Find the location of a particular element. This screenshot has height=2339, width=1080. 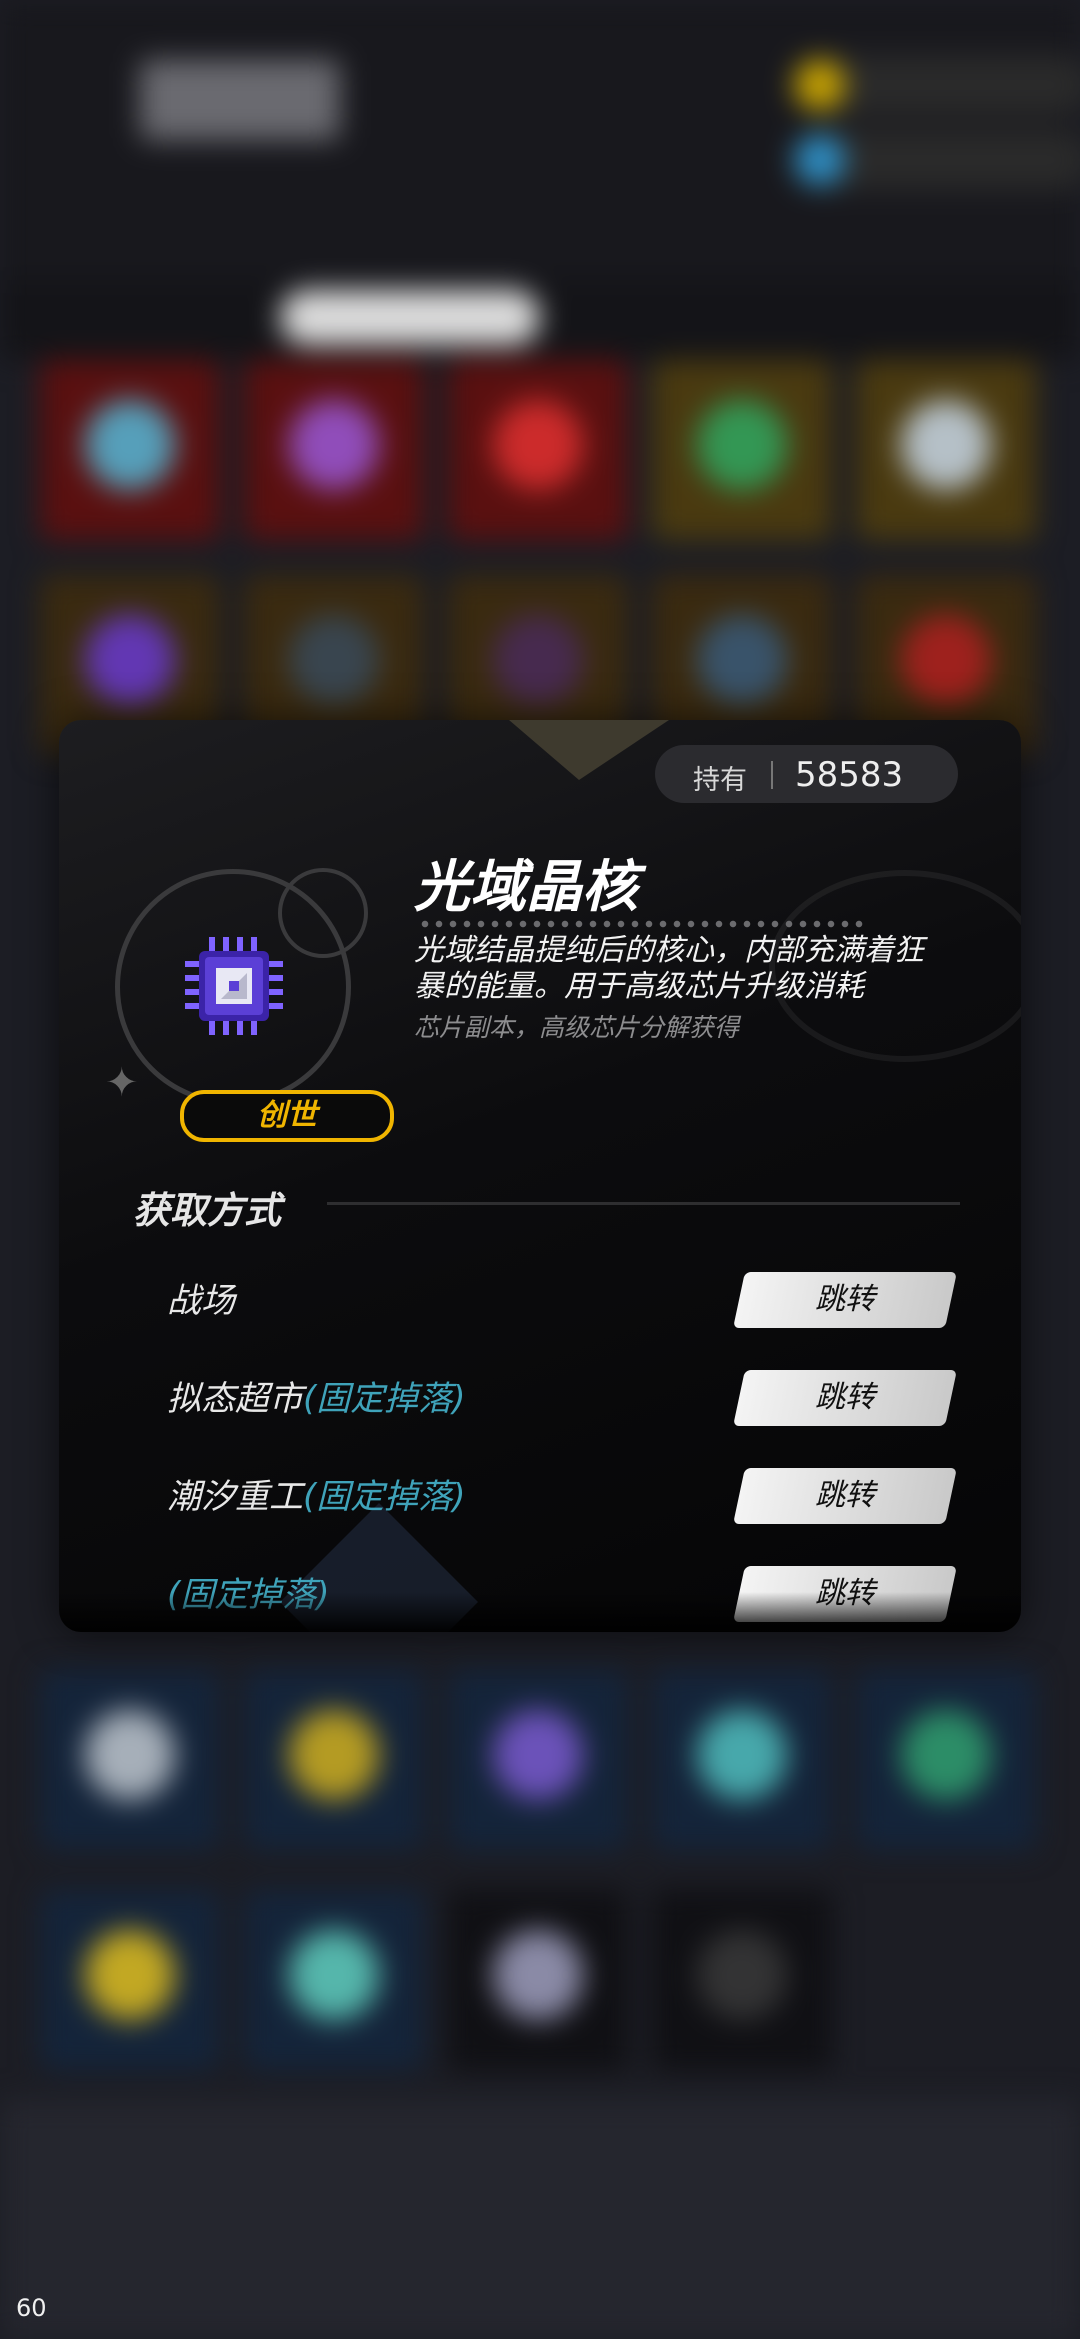

decor-wedge is located at coordinates (589, 750).